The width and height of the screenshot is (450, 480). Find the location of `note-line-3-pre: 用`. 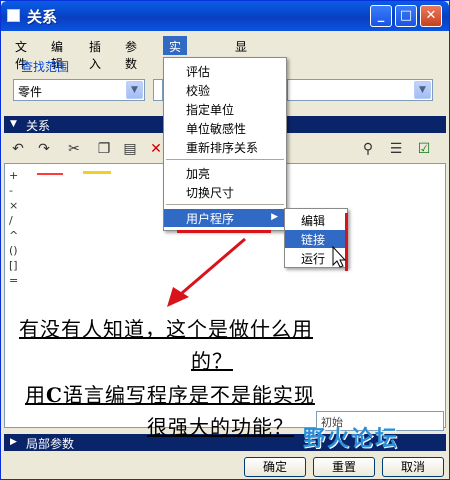

note-line-3-pre: 用 is located at coordinates (35, 395).